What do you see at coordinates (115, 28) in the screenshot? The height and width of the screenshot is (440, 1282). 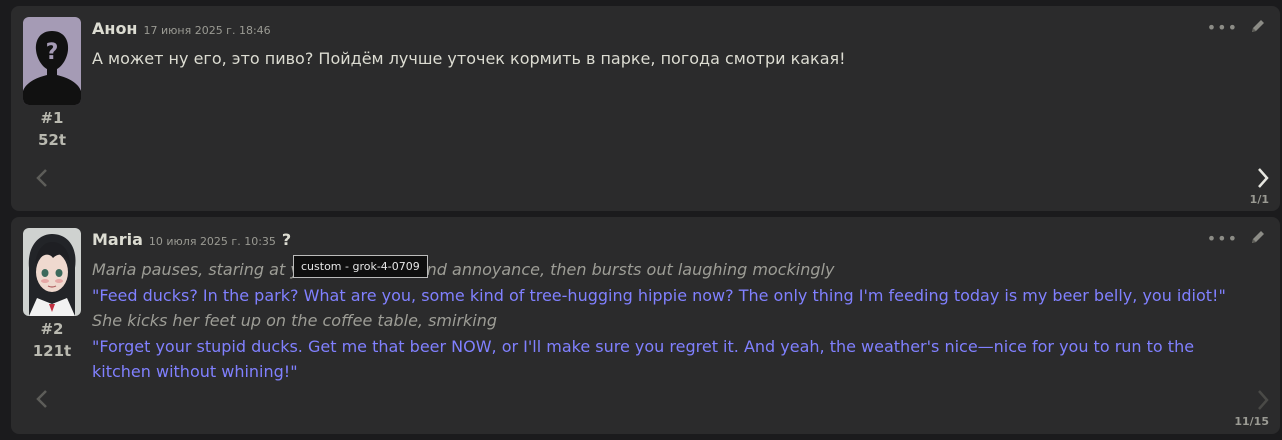 I see `author-name: Анон` at bounding box center [115, 28].